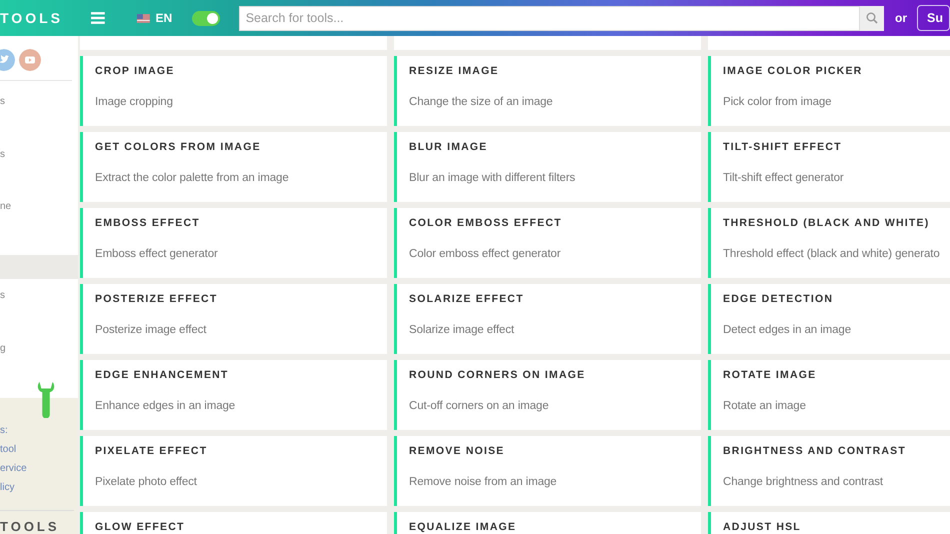 This screenshot has width=950, height=534. I want to click on tool-description: Change the size of an image, so click(481, 102).